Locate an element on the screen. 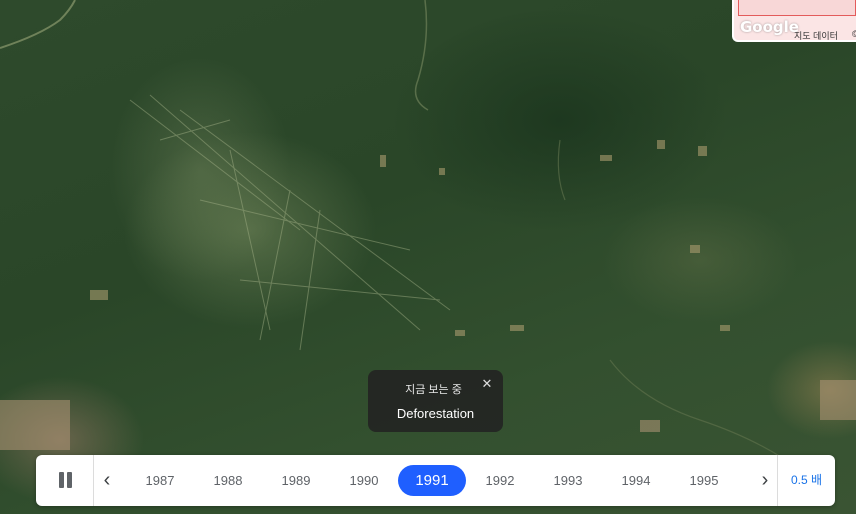  now-viewing-card: 지금 보는 중 ✕ Deforestation is located at coordinates (435, 401).